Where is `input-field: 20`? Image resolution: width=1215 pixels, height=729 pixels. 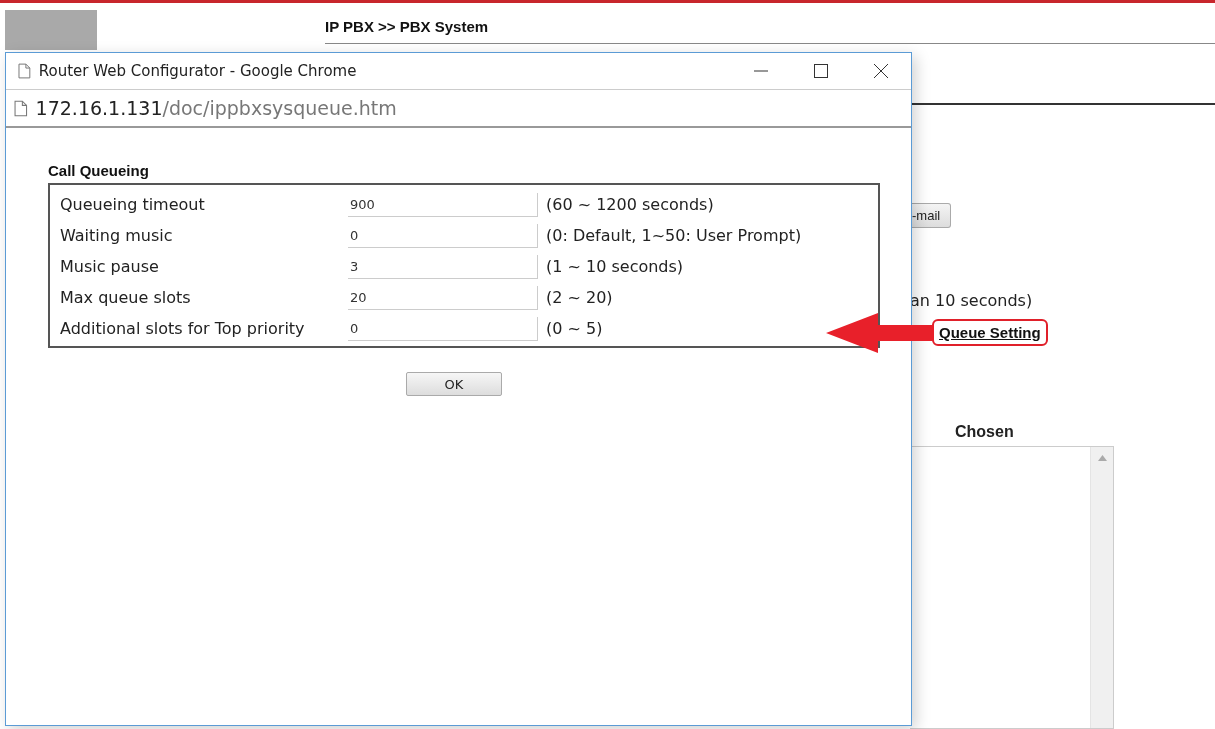
input-field: 20 is located at coordinates (443, 297).